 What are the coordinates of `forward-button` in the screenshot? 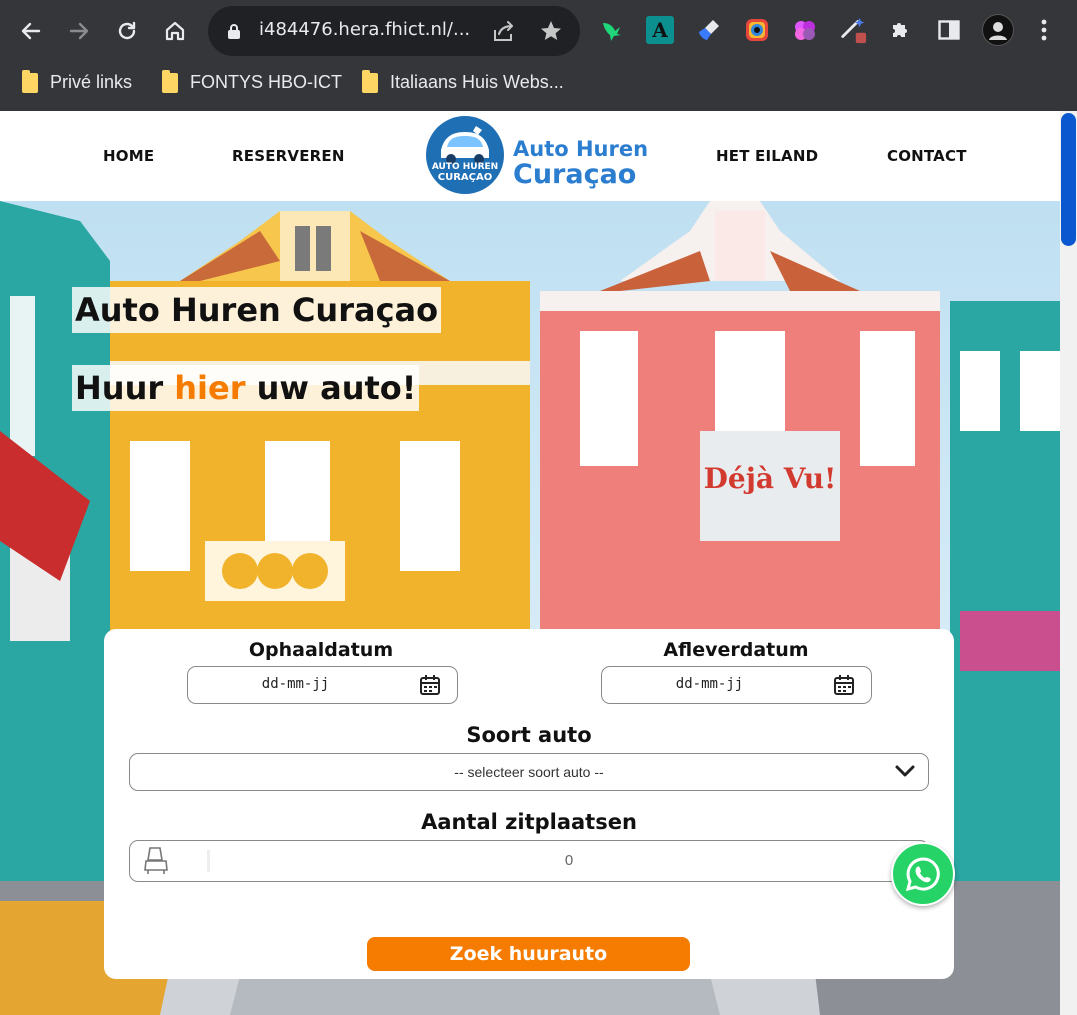 It's located at (79, 31).